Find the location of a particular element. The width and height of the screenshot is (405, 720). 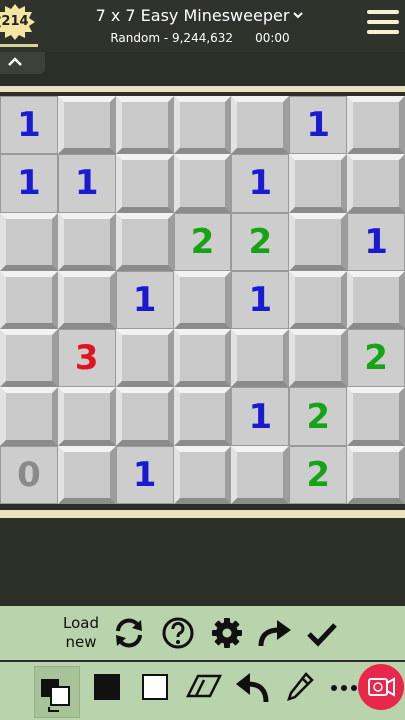

board-cell-r1-c3 is located at coordinates (202, 183).